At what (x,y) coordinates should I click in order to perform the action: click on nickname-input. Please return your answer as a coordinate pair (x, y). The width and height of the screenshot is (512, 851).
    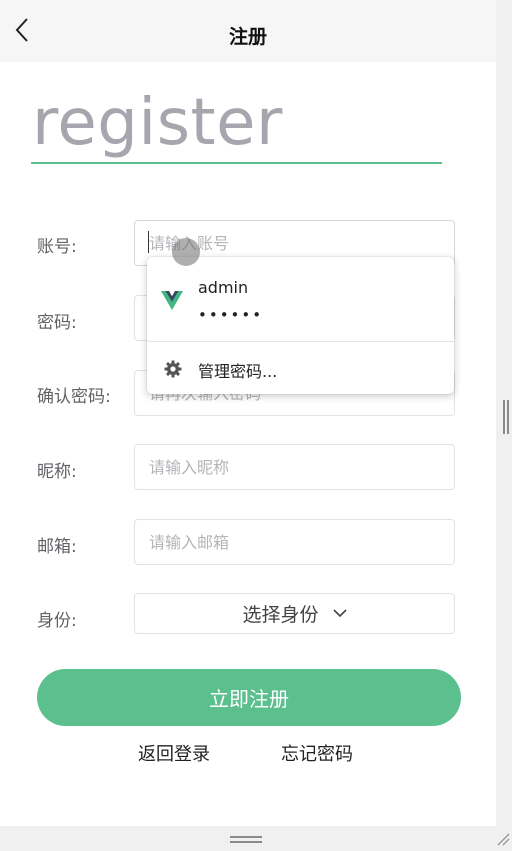
    Looking at the image, I should click on (294, 467).